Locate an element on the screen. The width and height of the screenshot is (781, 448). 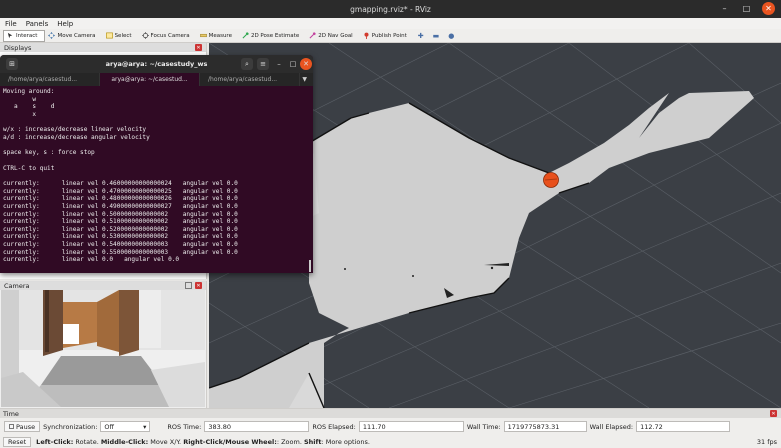
ros-time-label: ROS Time: is located at coordinates (184, 426).